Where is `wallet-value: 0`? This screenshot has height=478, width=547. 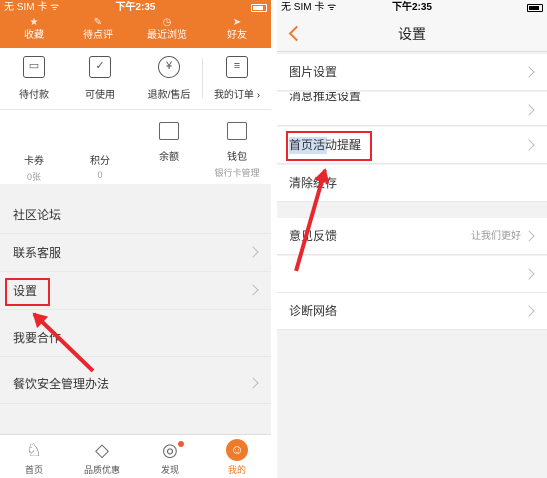
wallet-value: 0 is located at coordinates (100, 175).